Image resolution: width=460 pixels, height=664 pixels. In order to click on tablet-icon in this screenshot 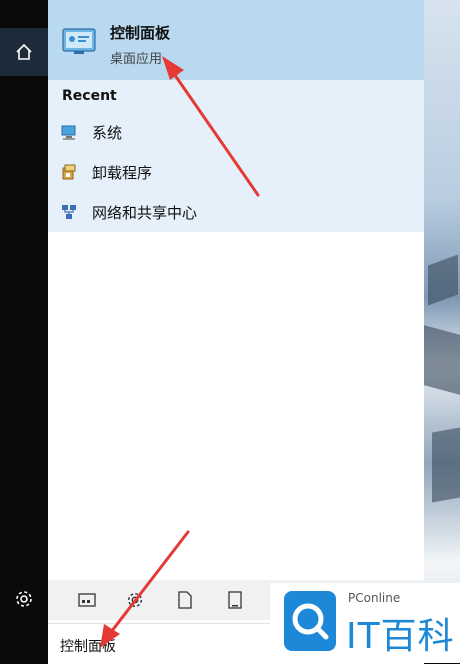, I will do `click(235, 600)`.